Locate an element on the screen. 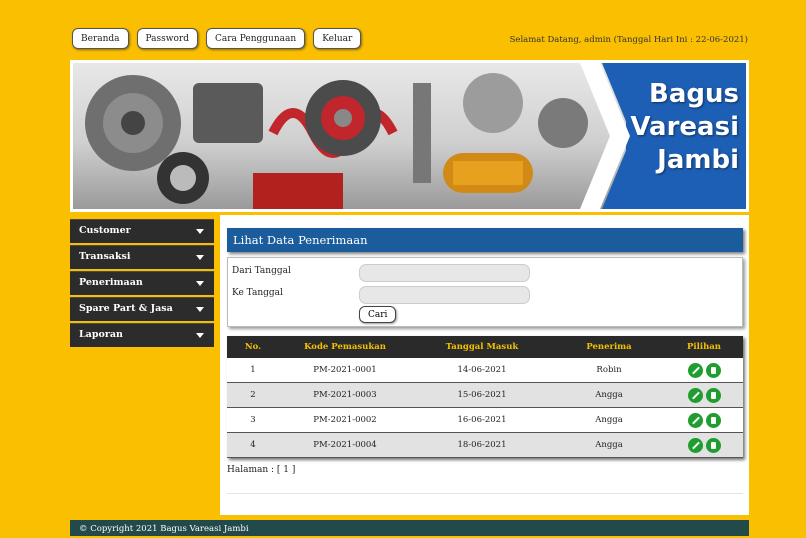  cell-no: 4 is located at coordinates (253, 445).